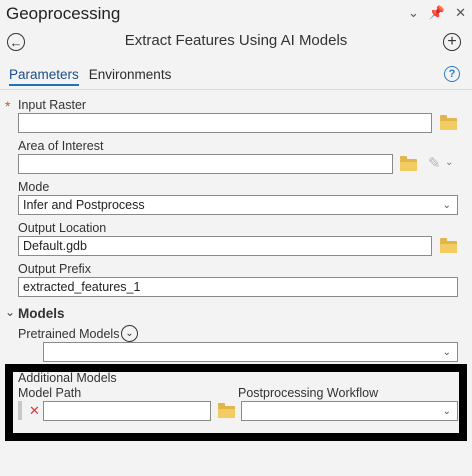  What do you see at coordinates (20, 410) in the screenshot?
I see `drag-handle` at bounding box center [20, 410].